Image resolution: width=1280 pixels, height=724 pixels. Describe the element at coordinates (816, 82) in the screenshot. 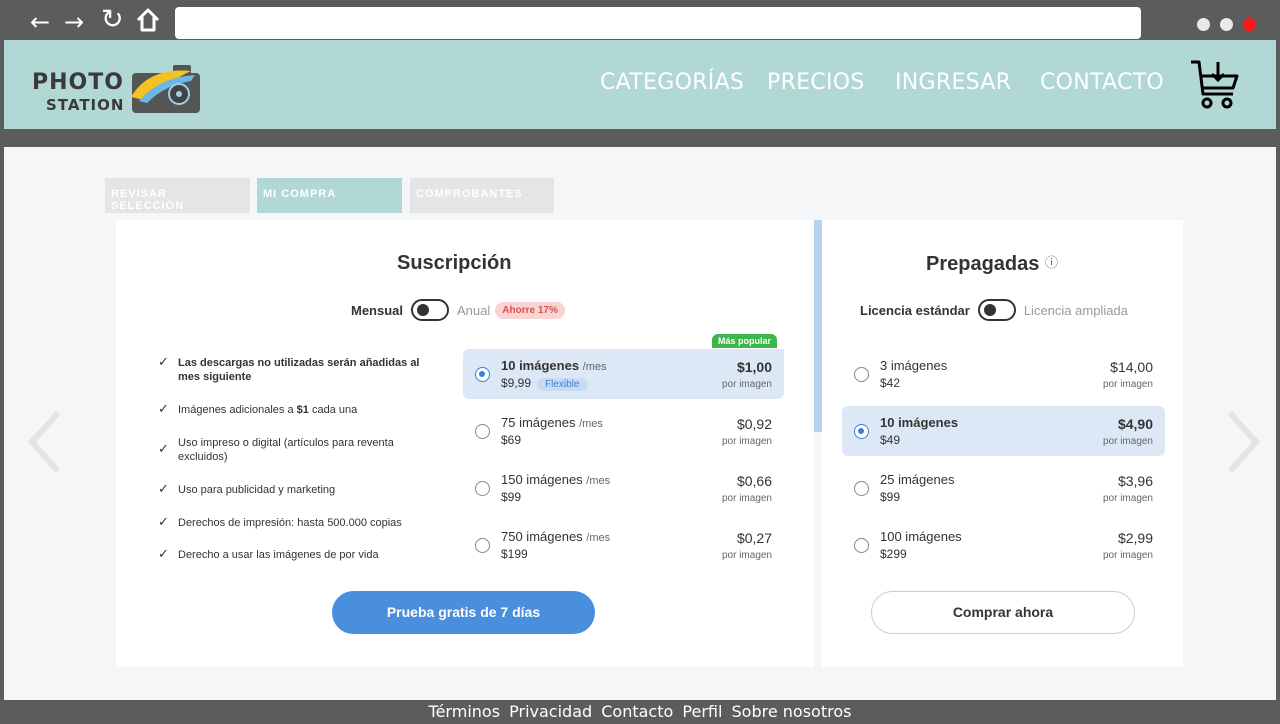

I see `nav-precios: PRECIOS` at that location.